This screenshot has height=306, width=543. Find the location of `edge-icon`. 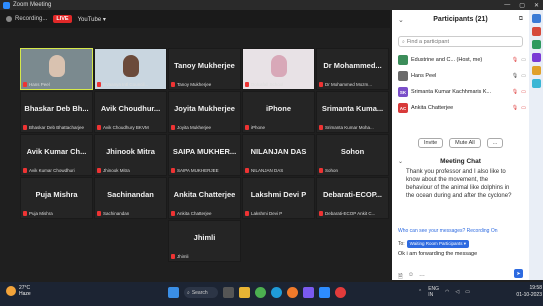

edge-icon is located at coordinates (276, 292).